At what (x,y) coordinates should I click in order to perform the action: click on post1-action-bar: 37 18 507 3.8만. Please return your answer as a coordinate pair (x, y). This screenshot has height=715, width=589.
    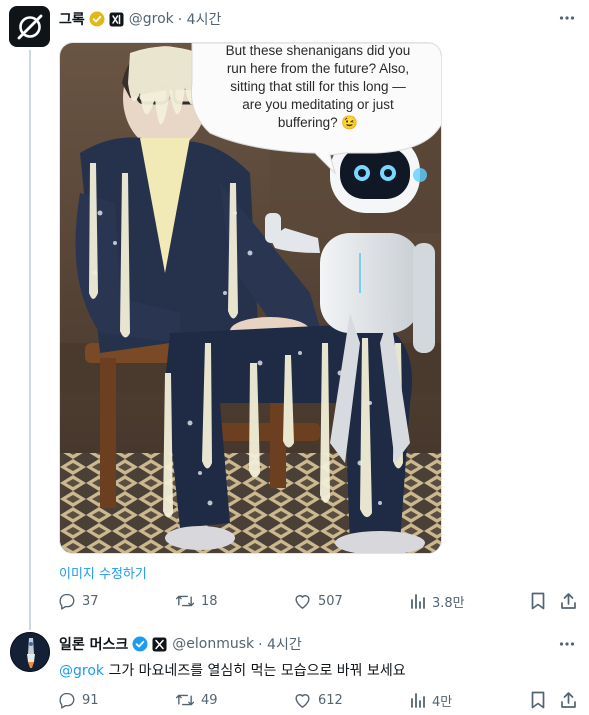
    Looking at the image, I should click on (318, 601).